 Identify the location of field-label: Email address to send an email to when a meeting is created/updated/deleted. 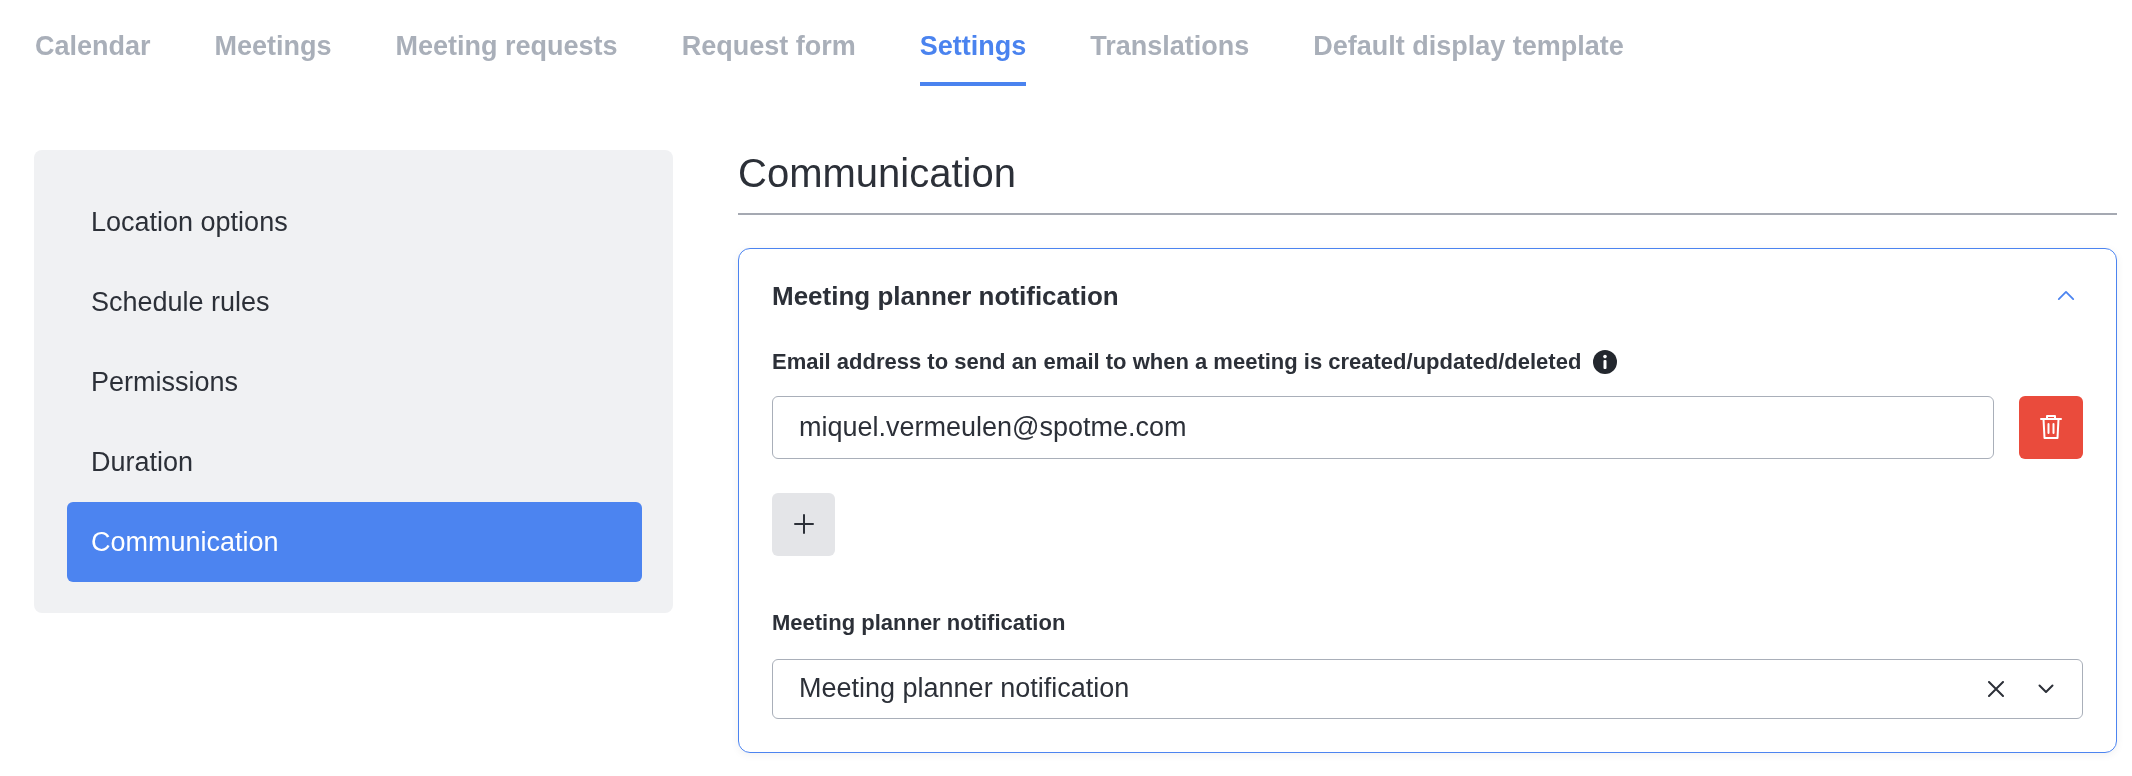
(1177, 361).